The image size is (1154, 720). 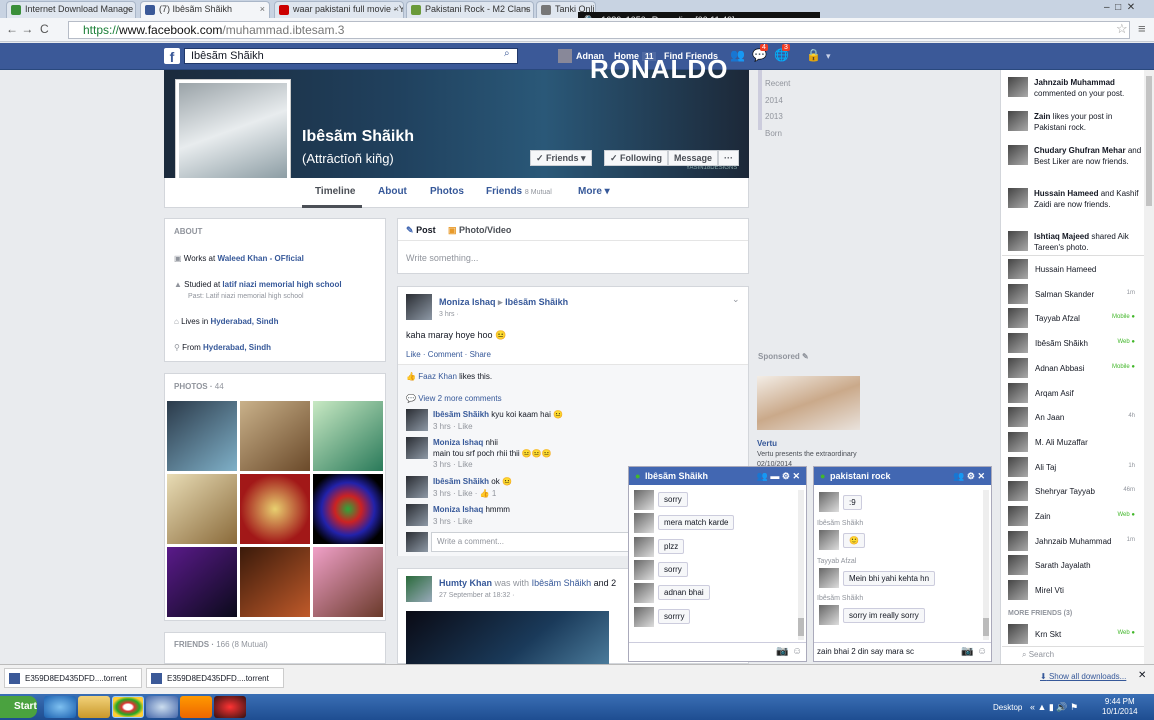 What do you see at coordinates (1085, 634) in the screenshot?
I see `chat-list-item: Krn Skt Web ●` at bounding box center [1085, 634].